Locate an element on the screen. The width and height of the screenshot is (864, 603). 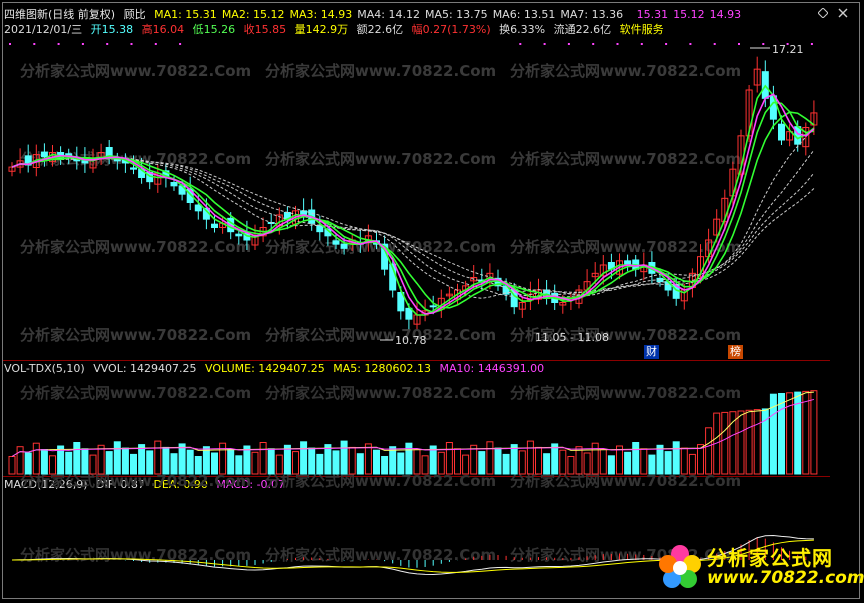
low-annotation: 10.78 is located at coordinates (411, 340).